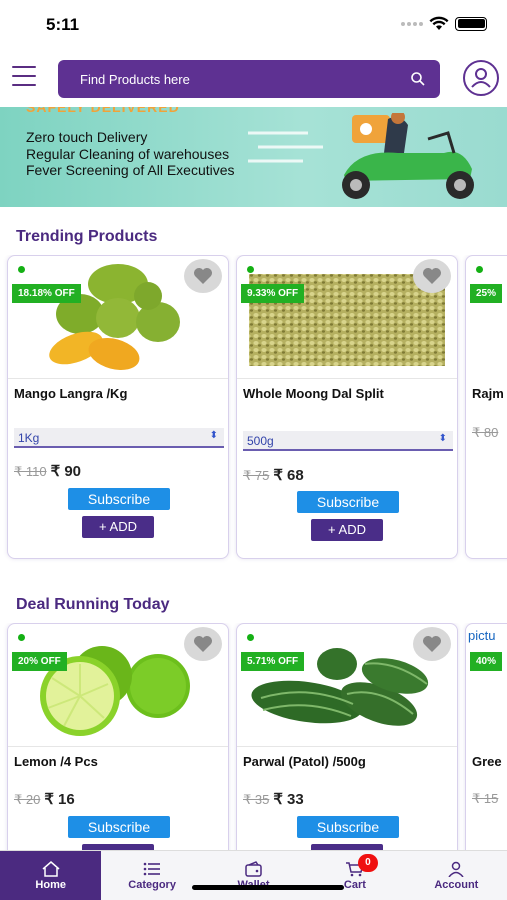 This screenshot has height=900, width=507. I want to click on product-card-partial: pictu 40% Gree ₹ 15, so click(486, 736).